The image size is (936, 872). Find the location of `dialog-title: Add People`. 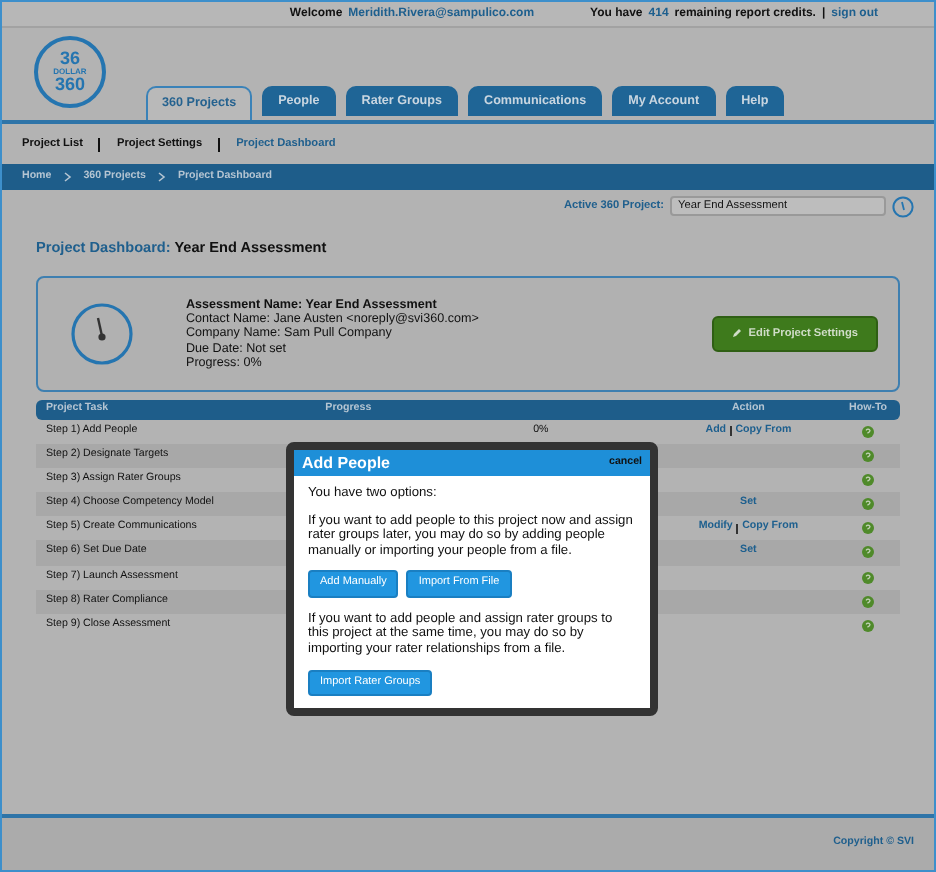

dialog-title: Add People is located at coordinates (346, 463).